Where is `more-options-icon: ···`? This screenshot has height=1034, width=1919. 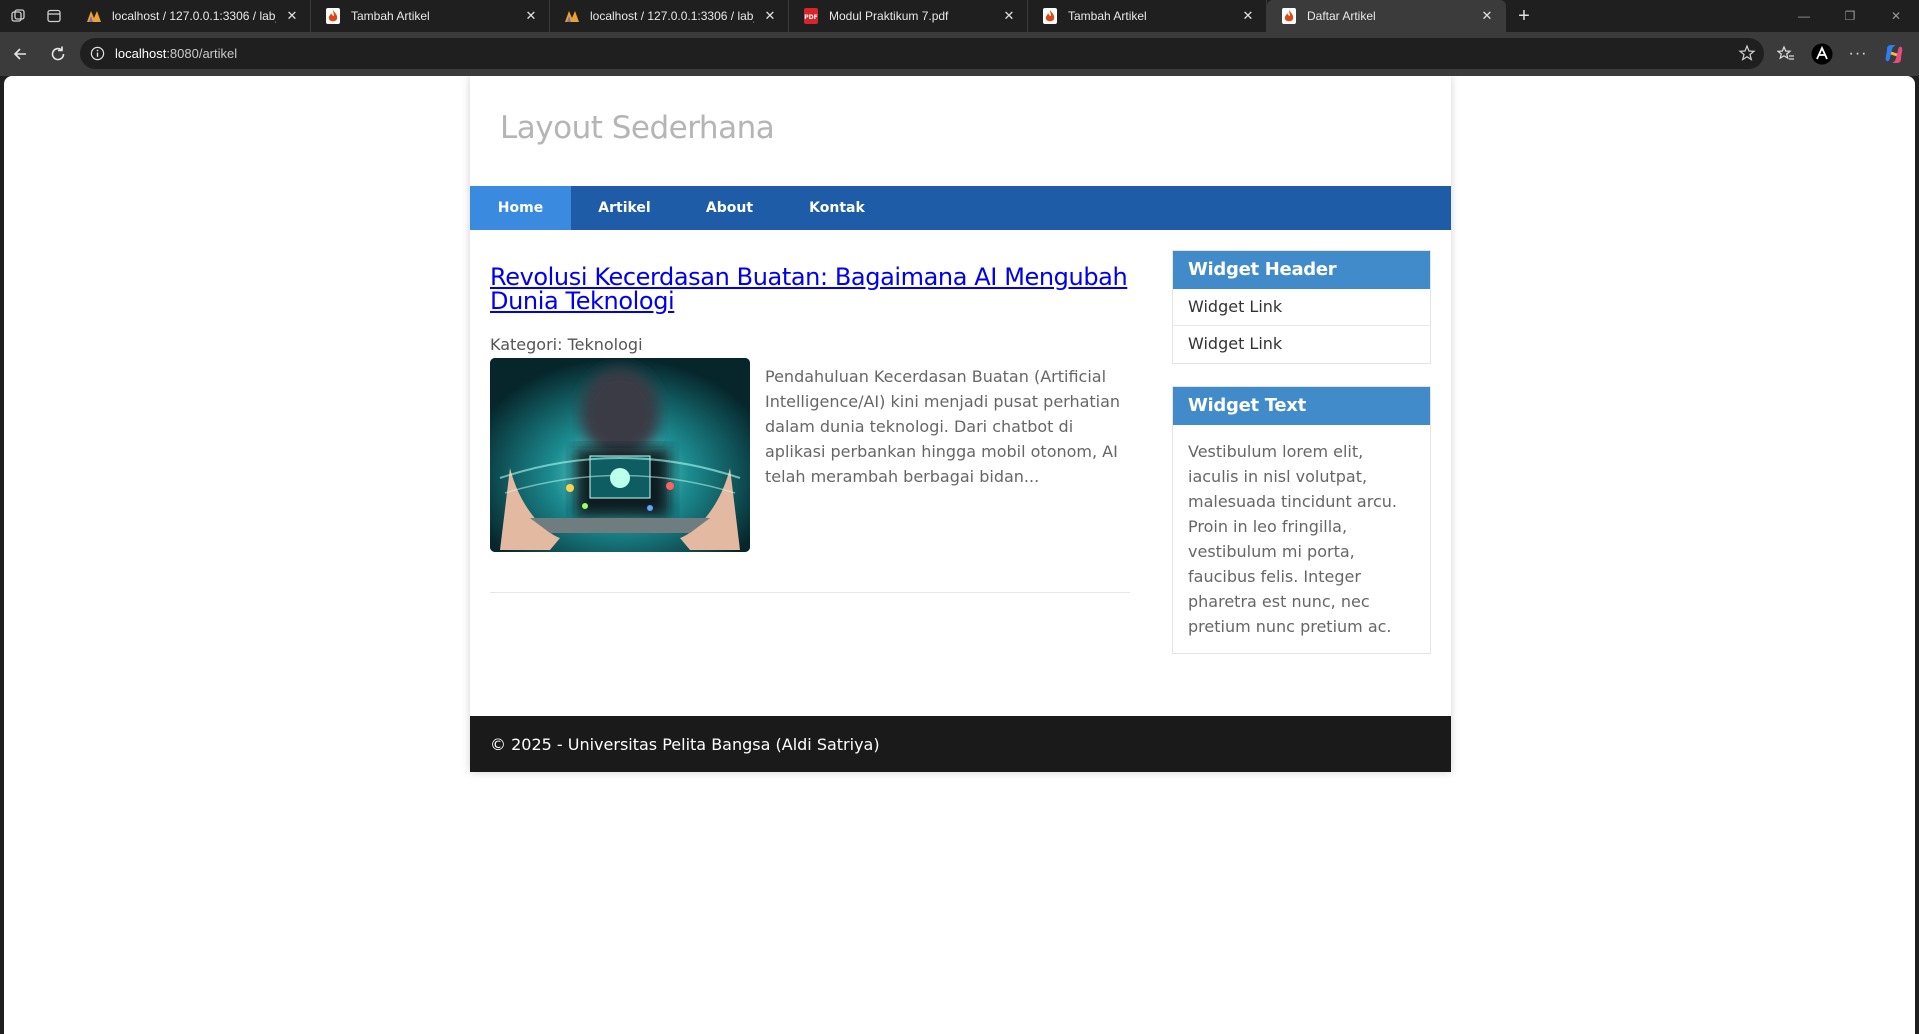
more-options-icon: ··· is located at coordinates (1858, 54).